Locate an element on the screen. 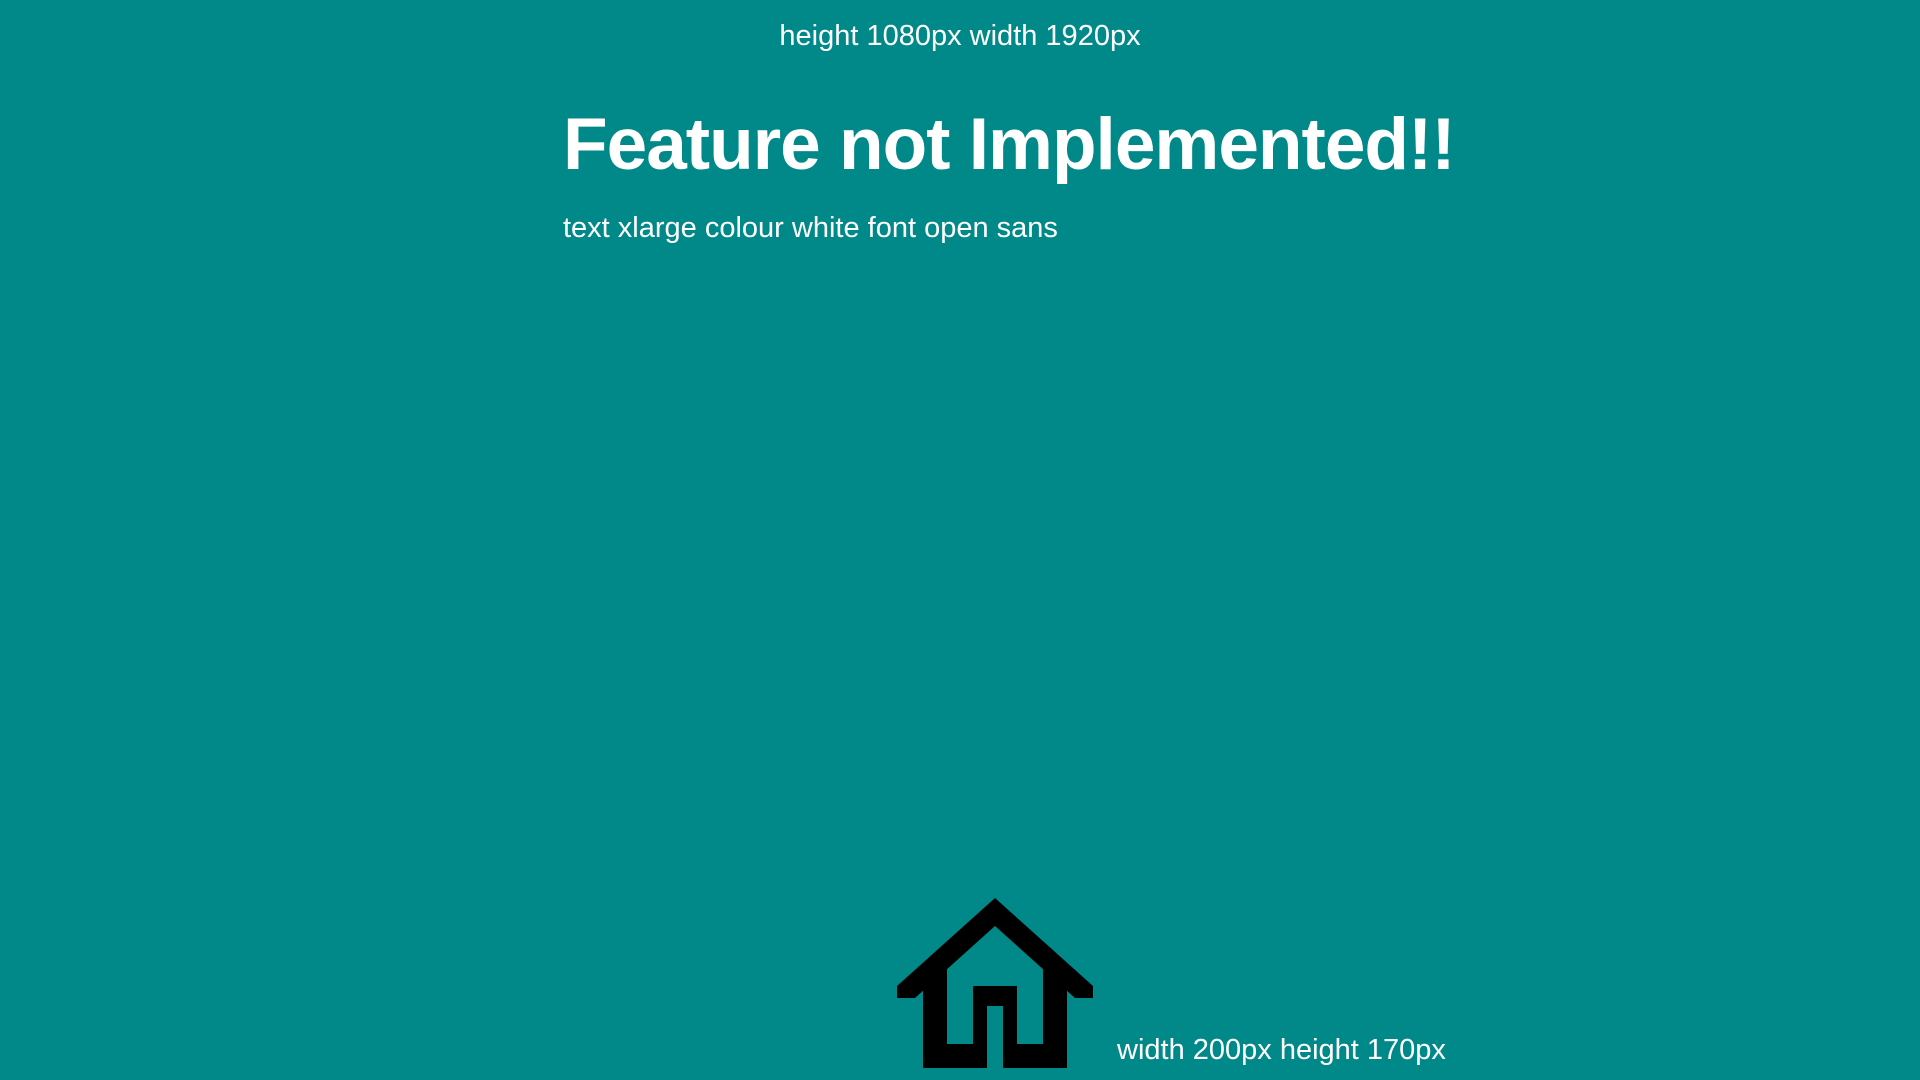 This screenshot has width=1920, height=1080. home-button is located at coordinates (995, 983).